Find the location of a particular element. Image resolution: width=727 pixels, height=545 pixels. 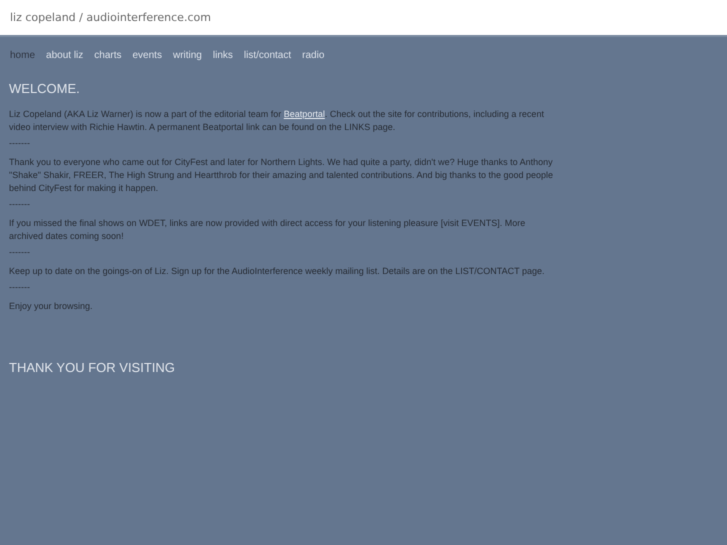

paragraph: Thank you to everyone who came out for CityFest and later for Northern Lights. We had quite a party, didn't we? Huge thanks to Anthony "Shake" Shakir, FREER, The High Strung and Heartthrob for their amazing and talented contributions. And big thanks to the good people behind CityFest for making it happen. is located at coordinates (281, 175).